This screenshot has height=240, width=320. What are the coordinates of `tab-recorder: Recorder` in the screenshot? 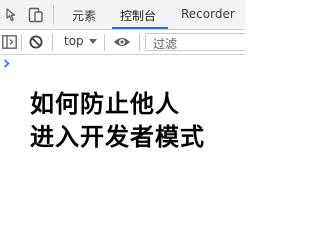 It's located at (208, 14).